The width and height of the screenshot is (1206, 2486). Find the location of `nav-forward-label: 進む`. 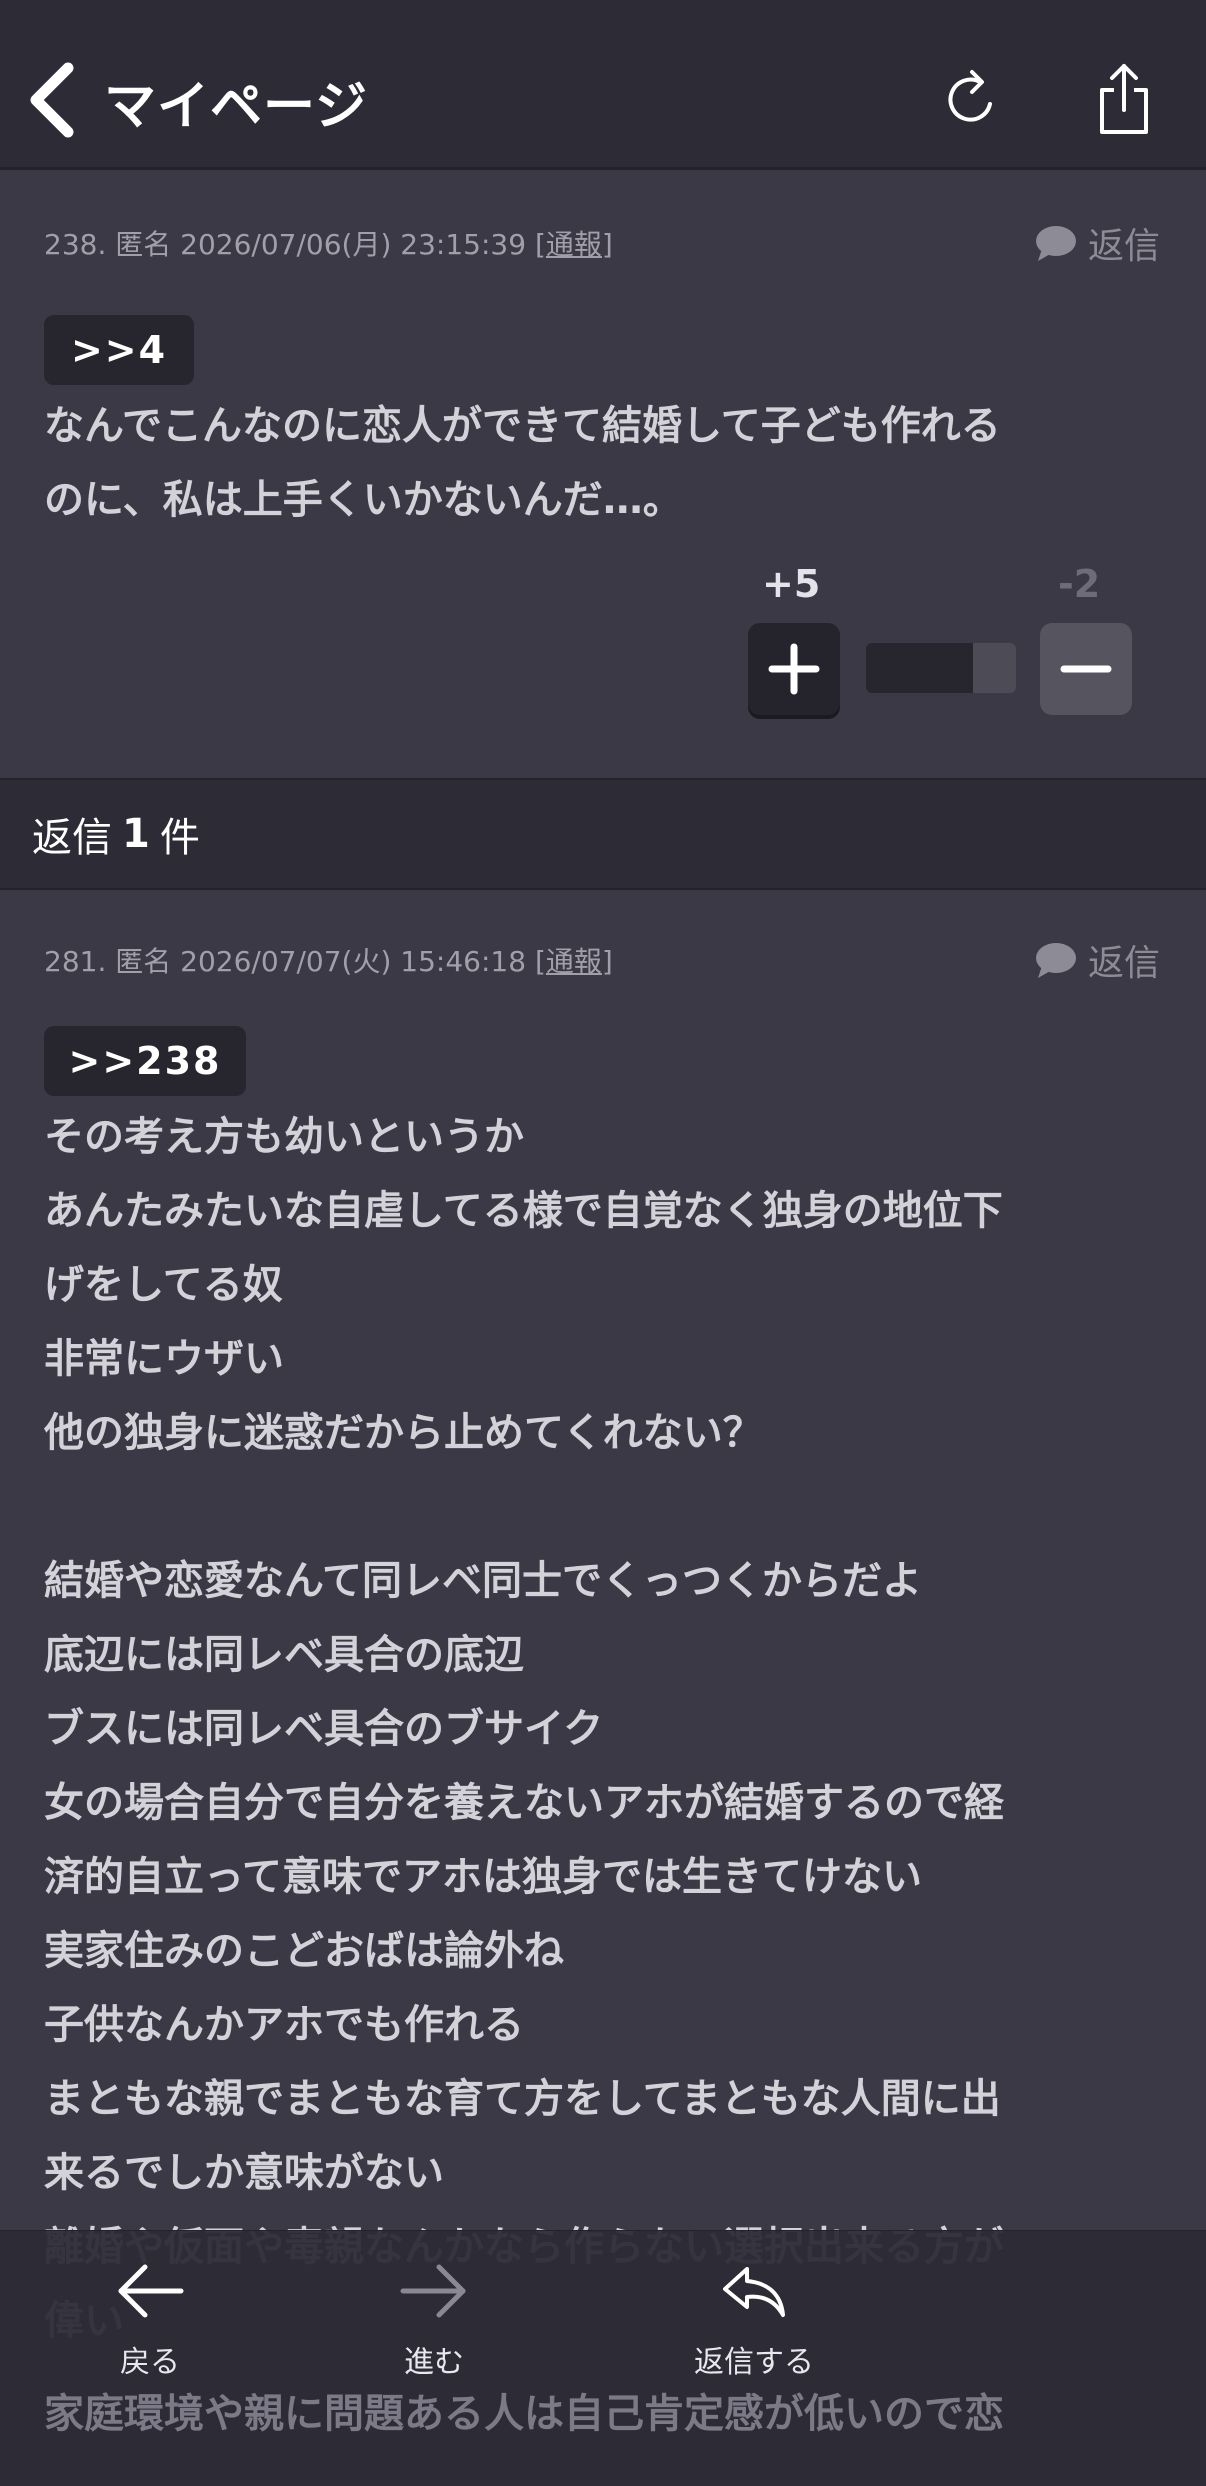

nav-forward-label: 進む is located at coordinates (434, 2362).